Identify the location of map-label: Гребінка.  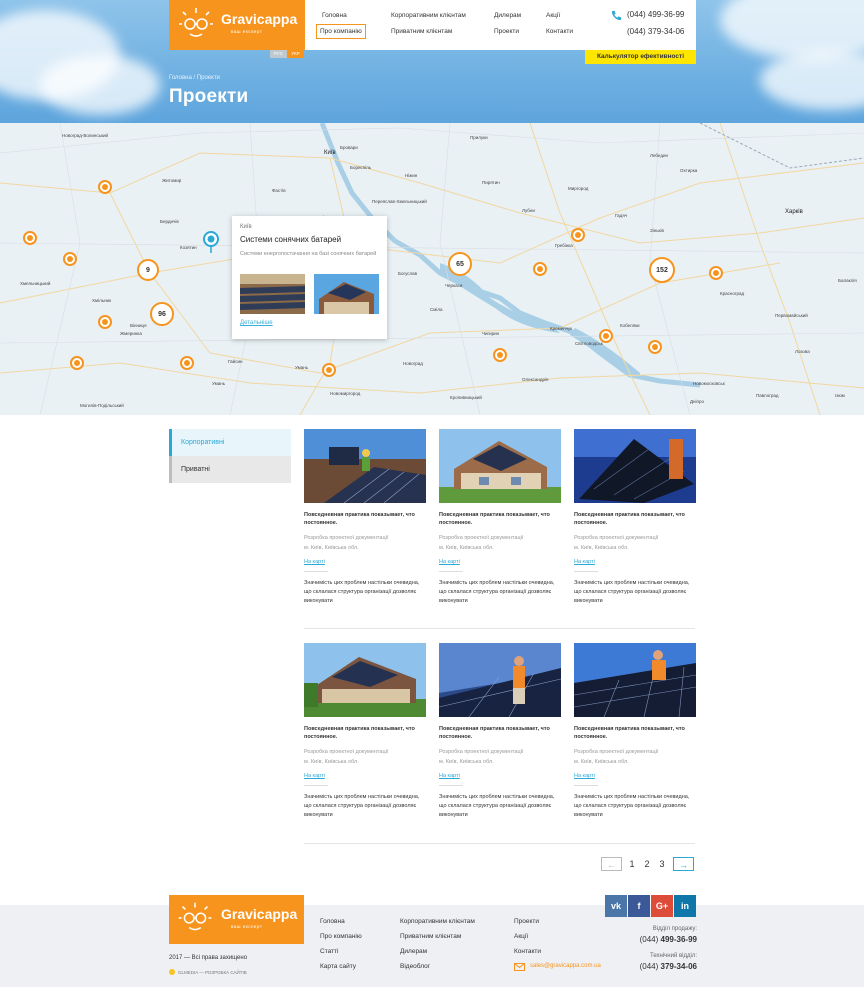
(564, 245).